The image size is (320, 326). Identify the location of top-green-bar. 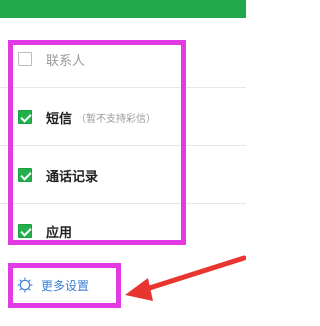
(123, 9).